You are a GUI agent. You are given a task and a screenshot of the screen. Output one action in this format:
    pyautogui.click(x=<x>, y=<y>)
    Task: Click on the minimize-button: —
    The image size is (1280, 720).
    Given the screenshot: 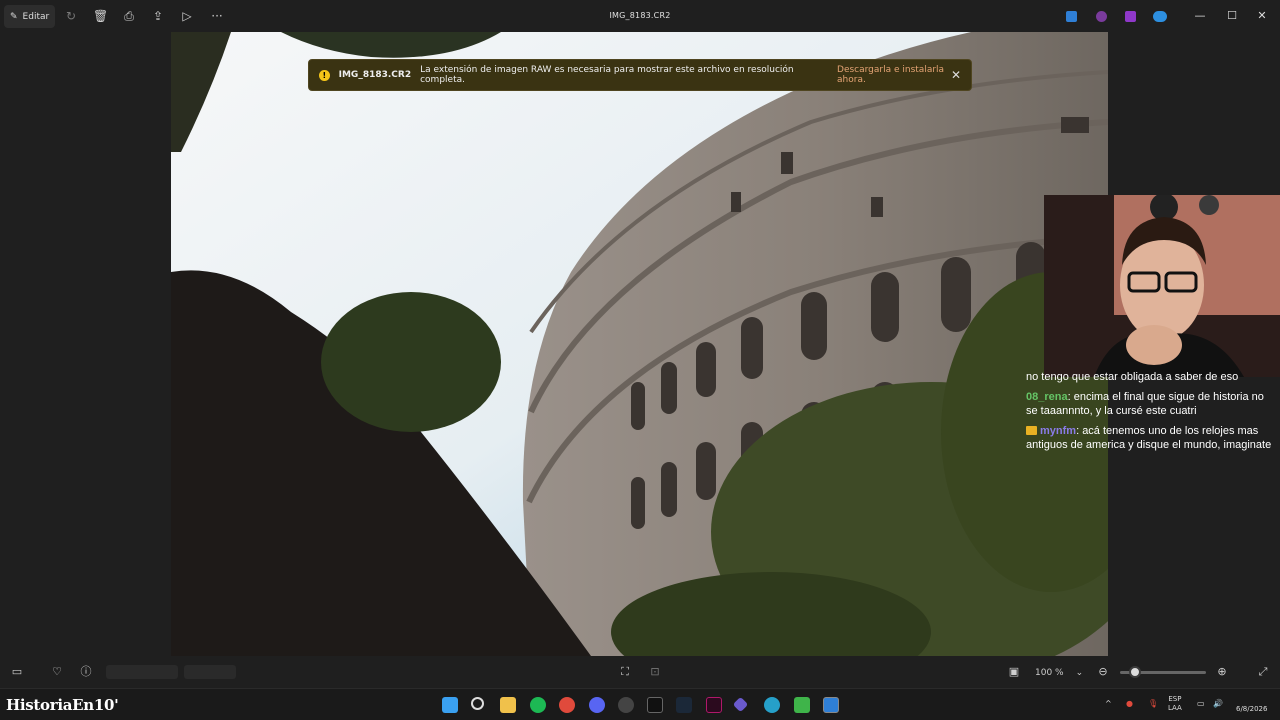 What is the action you would take?
    pyautogui.click(x=1200, y=16)
    